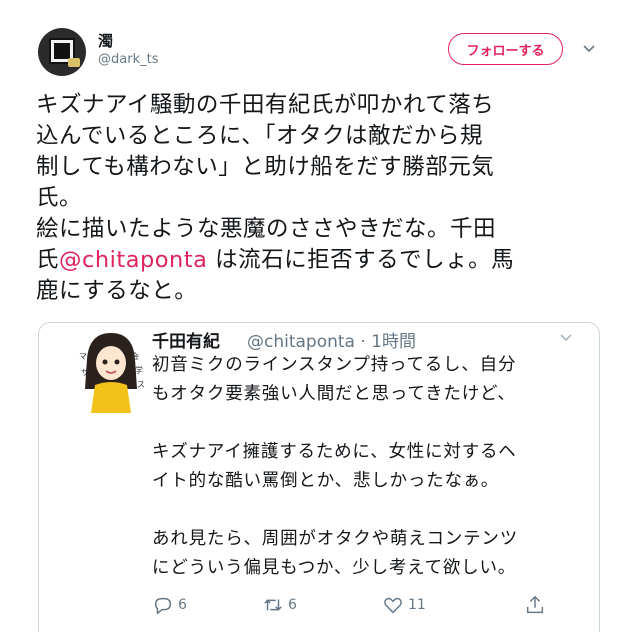 The height and width of the screenshot is (632, 623). What do you see at coordinates (128, 59) in the screenshot?
I see `author-handle: @dark_ts` at bounding box center [128, 59].